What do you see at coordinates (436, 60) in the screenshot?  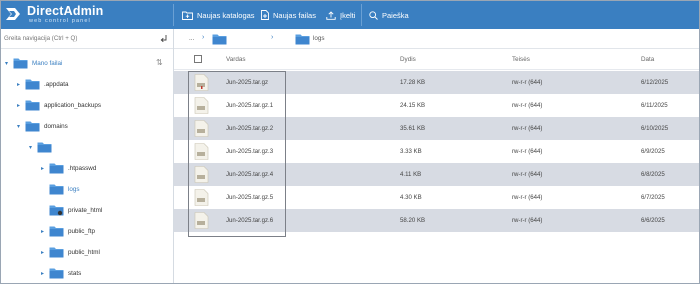 I see `file-table-header: Vardas Dydis Teisės Data` at bounding box center [436, 60].